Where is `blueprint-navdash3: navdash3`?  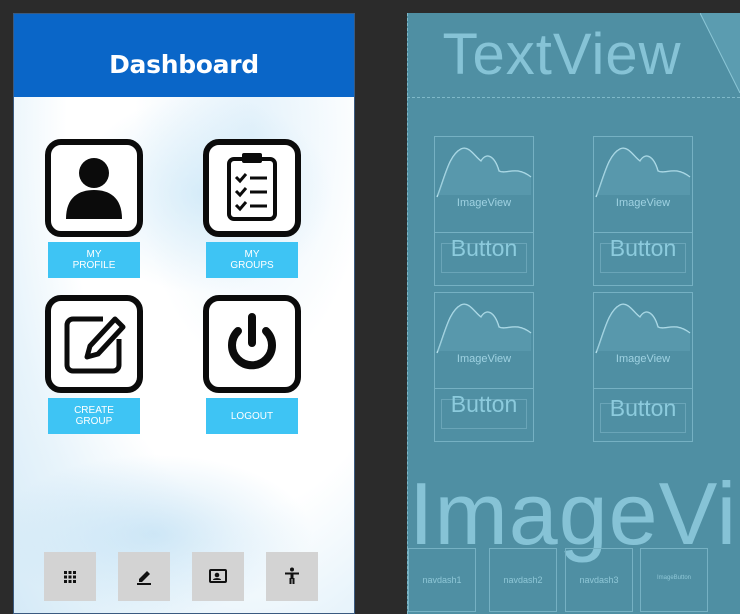 blueprint-navdash3: navdash3 is located at coordinates (599, 580).